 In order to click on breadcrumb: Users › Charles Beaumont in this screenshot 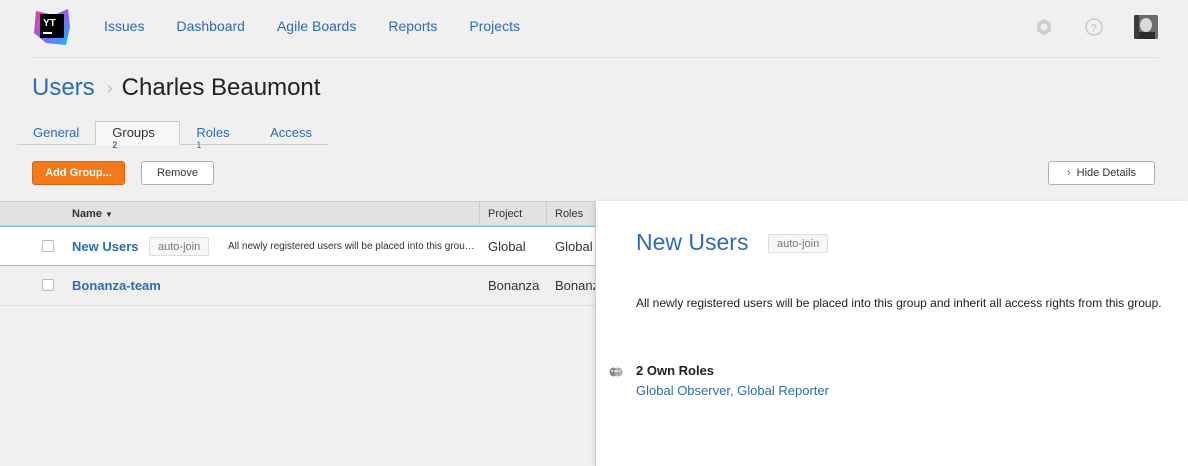, I will do `click(176, 88)`.